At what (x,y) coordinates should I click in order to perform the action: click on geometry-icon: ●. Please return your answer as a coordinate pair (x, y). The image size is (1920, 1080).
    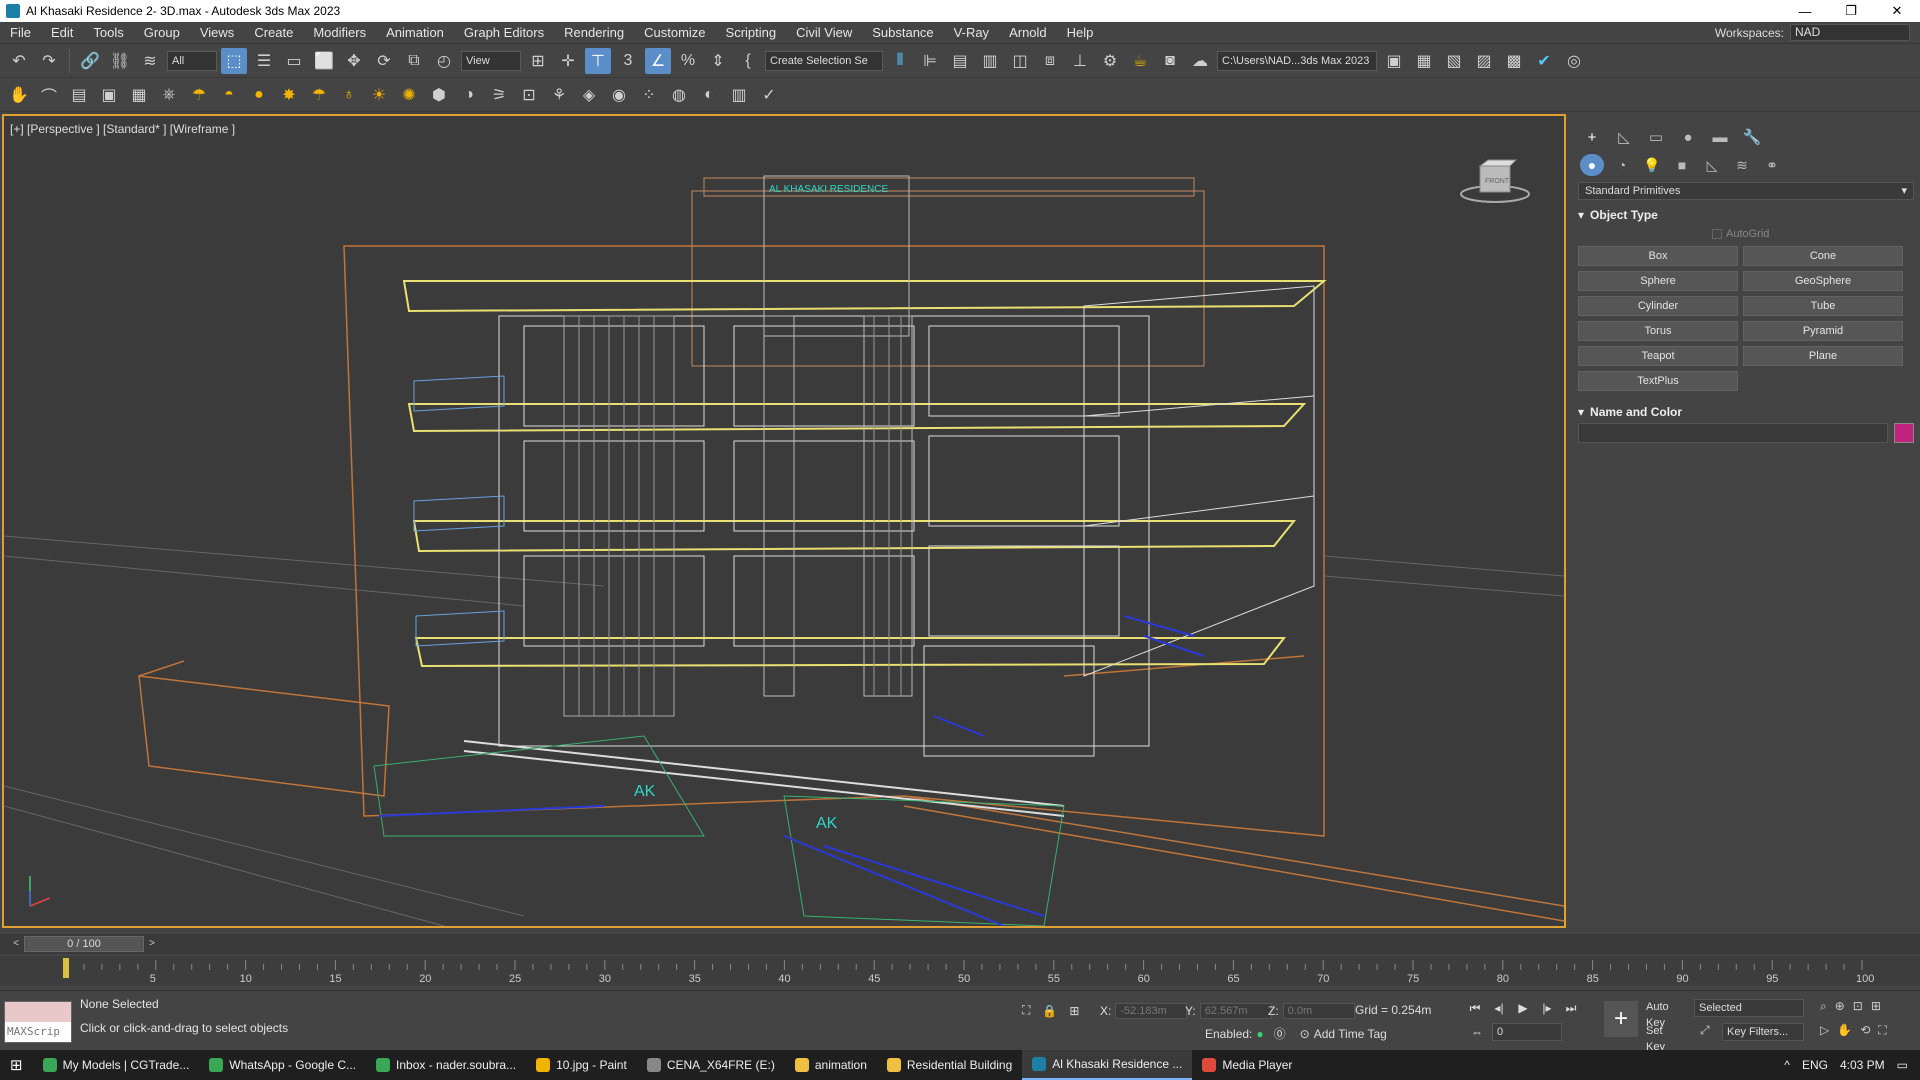
    Looking at the image, I should click on (1592, 165).